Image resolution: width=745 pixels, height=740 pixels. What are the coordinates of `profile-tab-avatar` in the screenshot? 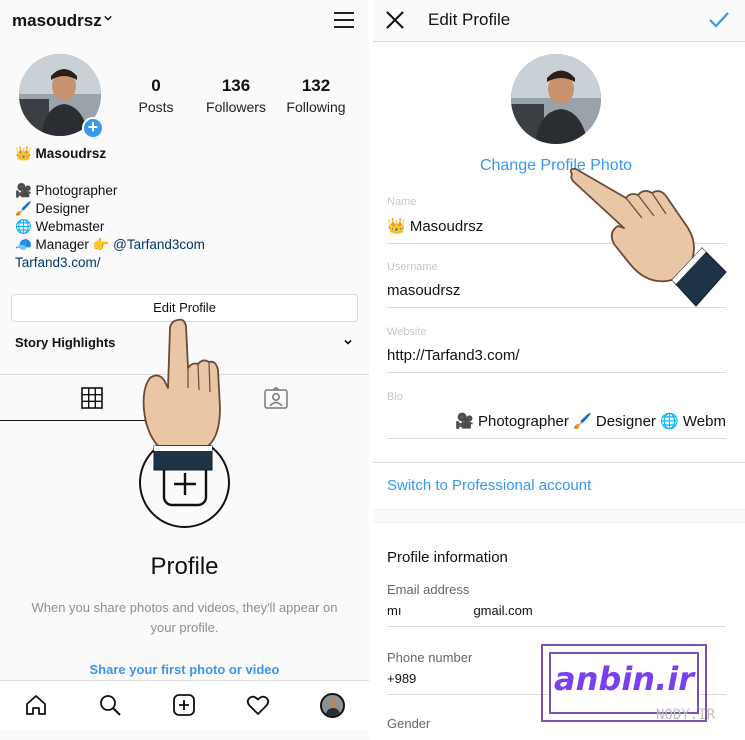 It's located at (332, 705).